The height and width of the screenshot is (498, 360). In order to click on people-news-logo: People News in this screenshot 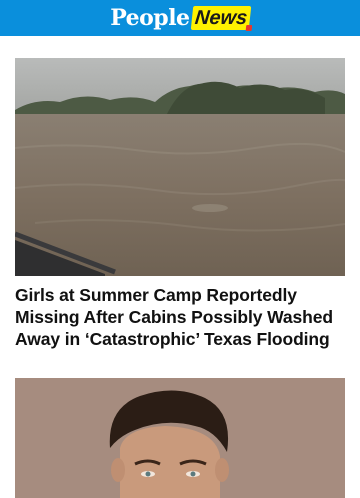, I will do `click(181, 18)`.